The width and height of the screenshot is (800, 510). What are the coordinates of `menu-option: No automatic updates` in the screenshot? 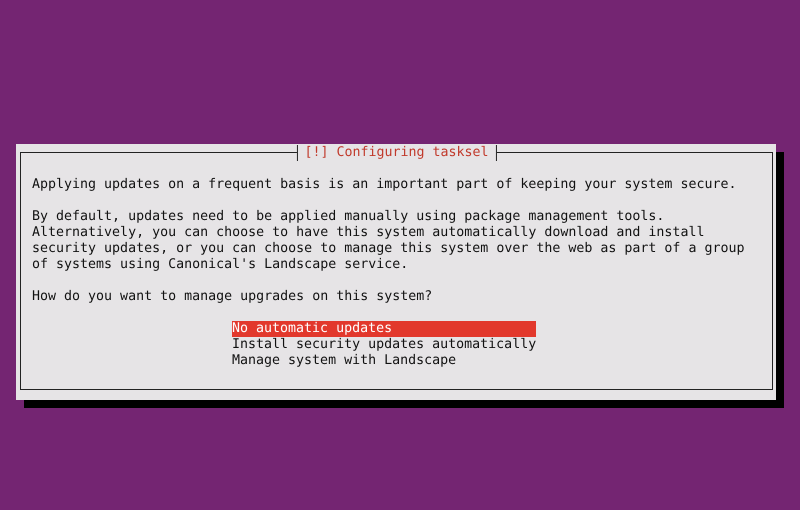 It's located at (384, 329).